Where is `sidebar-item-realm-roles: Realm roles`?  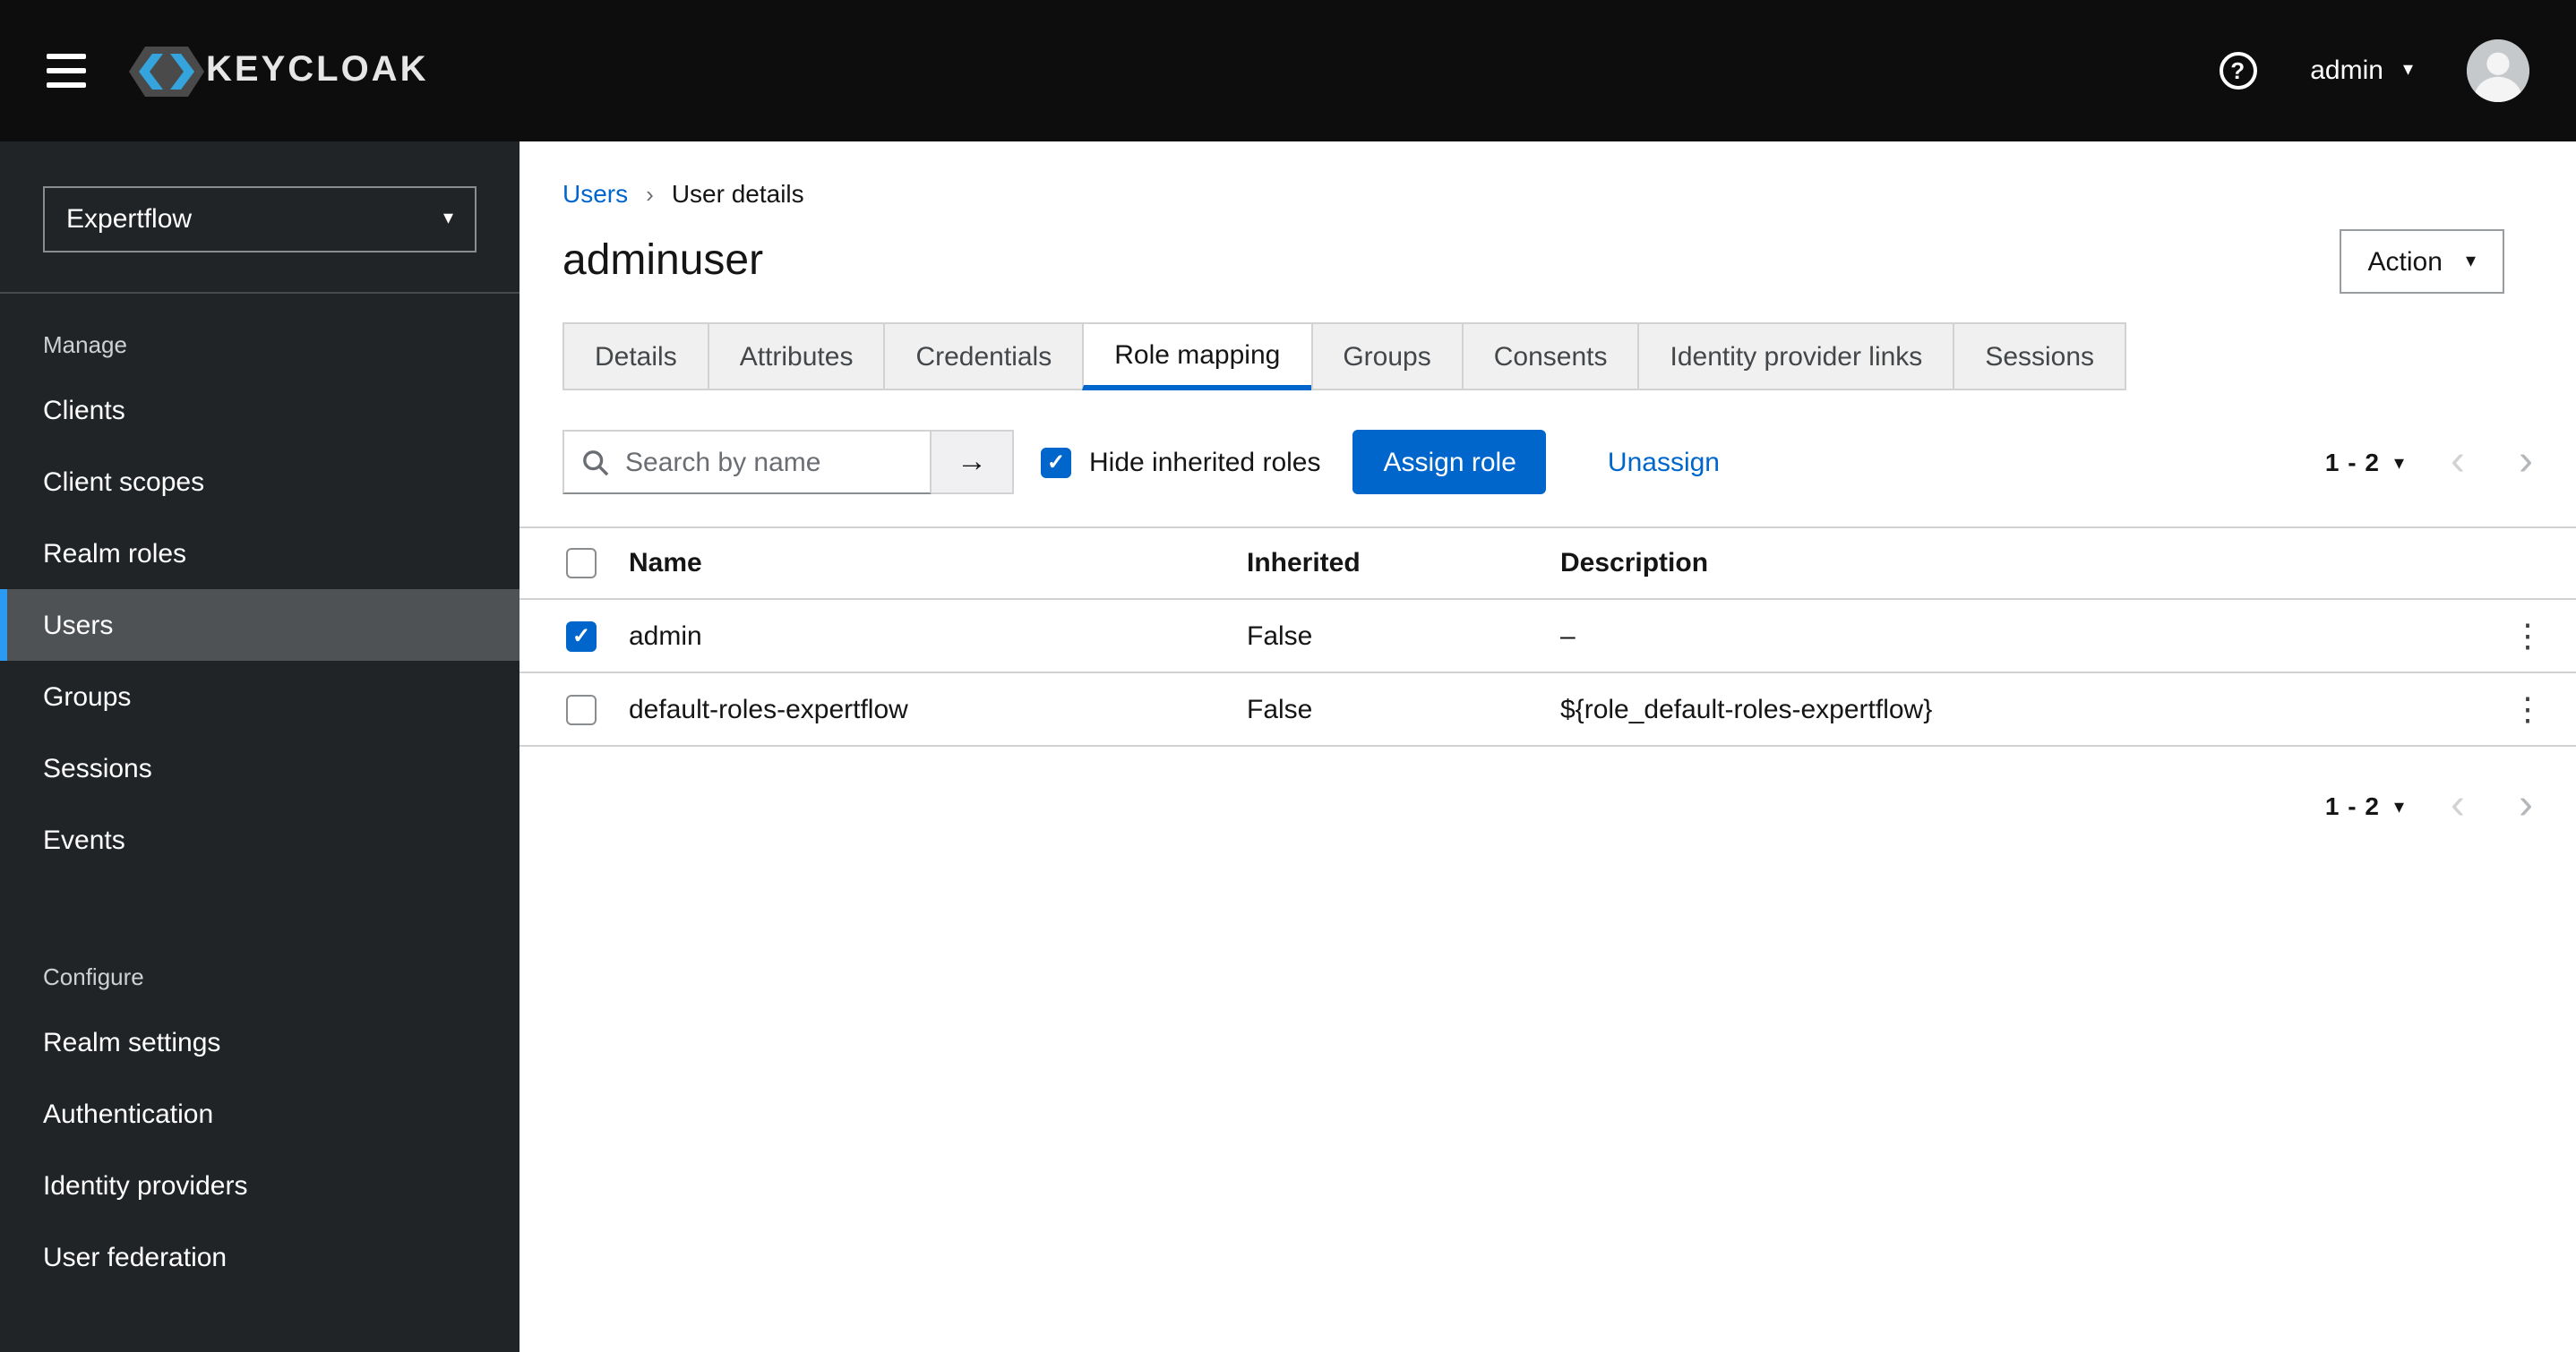
sidebar-item-realm-roles: Realm roles is located at coordinates (259, 553).